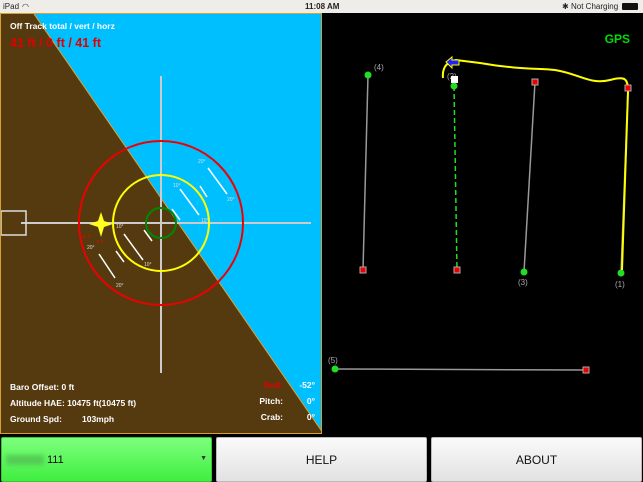  I want to click on flight-line-4: (4), so click(371, 168).